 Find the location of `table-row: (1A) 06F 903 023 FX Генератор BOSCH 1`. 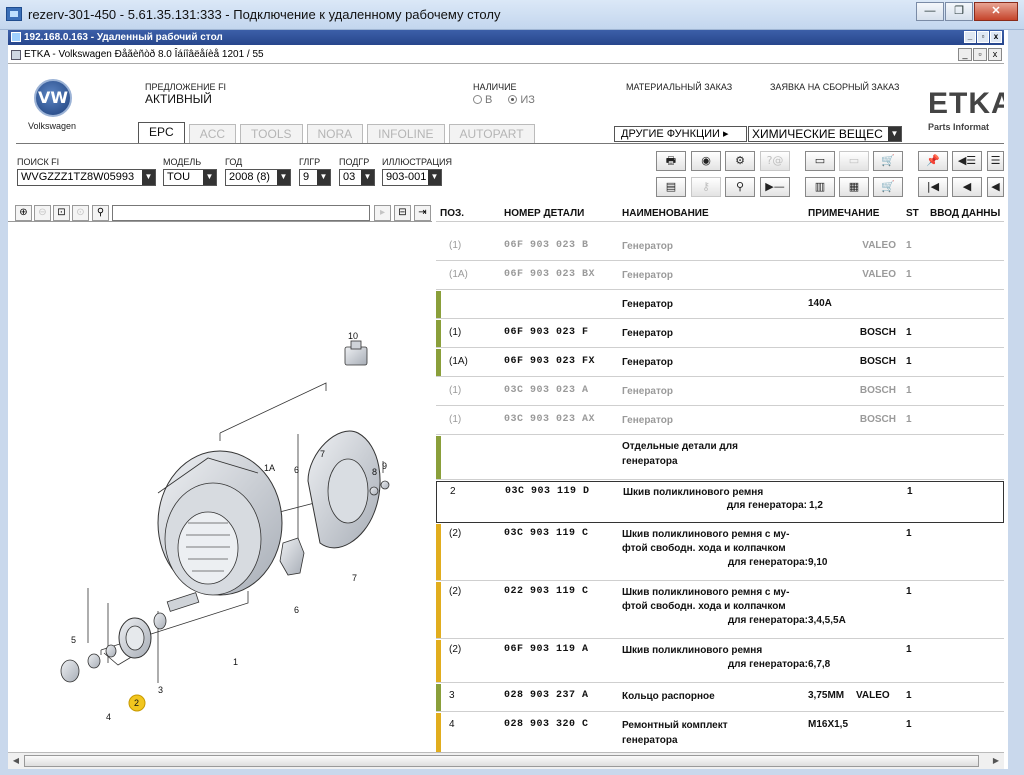

table-row: (1A) 06F 903 023 FX Генератор BOSCH 1 is located at coordinates (720, 363).